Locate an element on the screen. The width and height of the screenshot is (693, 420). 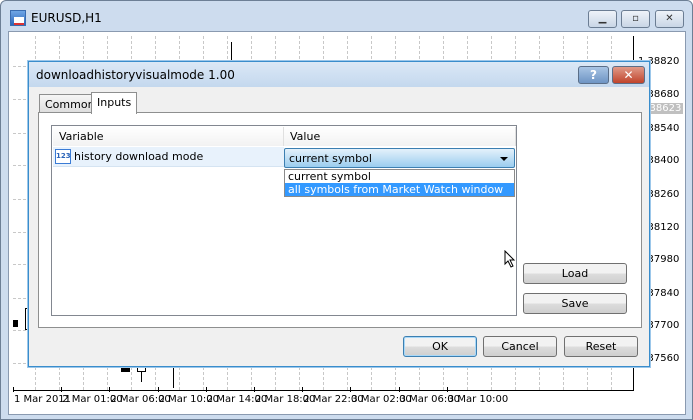
candle is located at coordinates (15, 323).